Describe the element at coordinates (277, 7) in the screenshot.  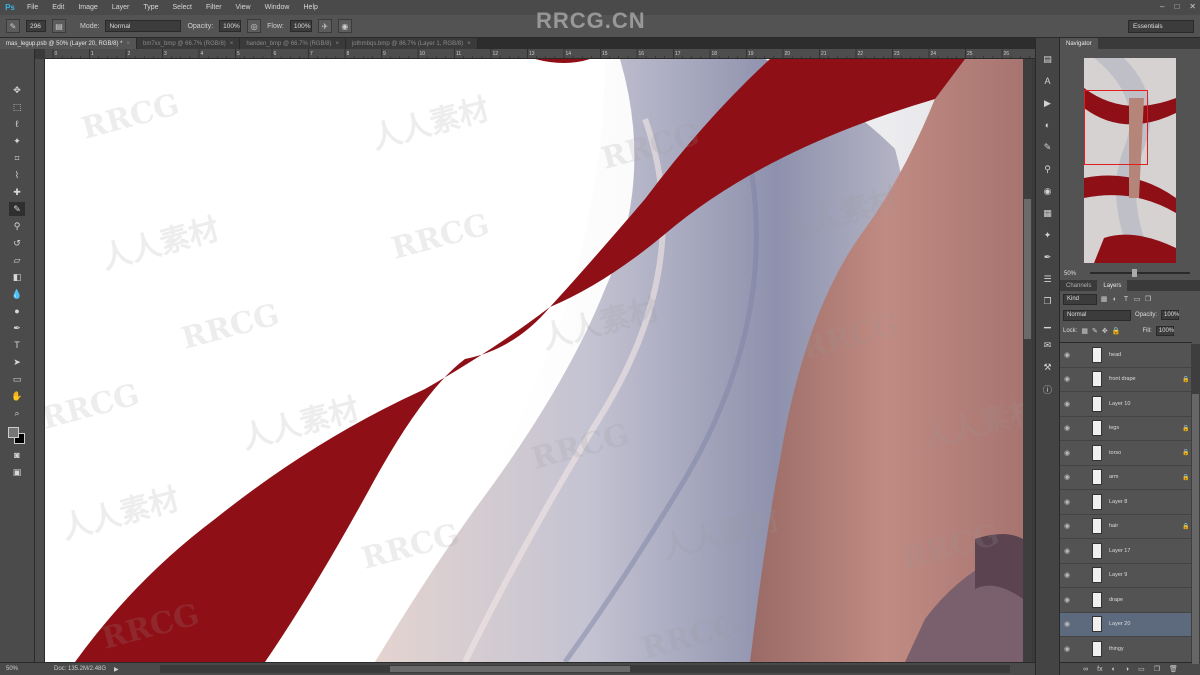
I see `menu-window: Window` at that location.